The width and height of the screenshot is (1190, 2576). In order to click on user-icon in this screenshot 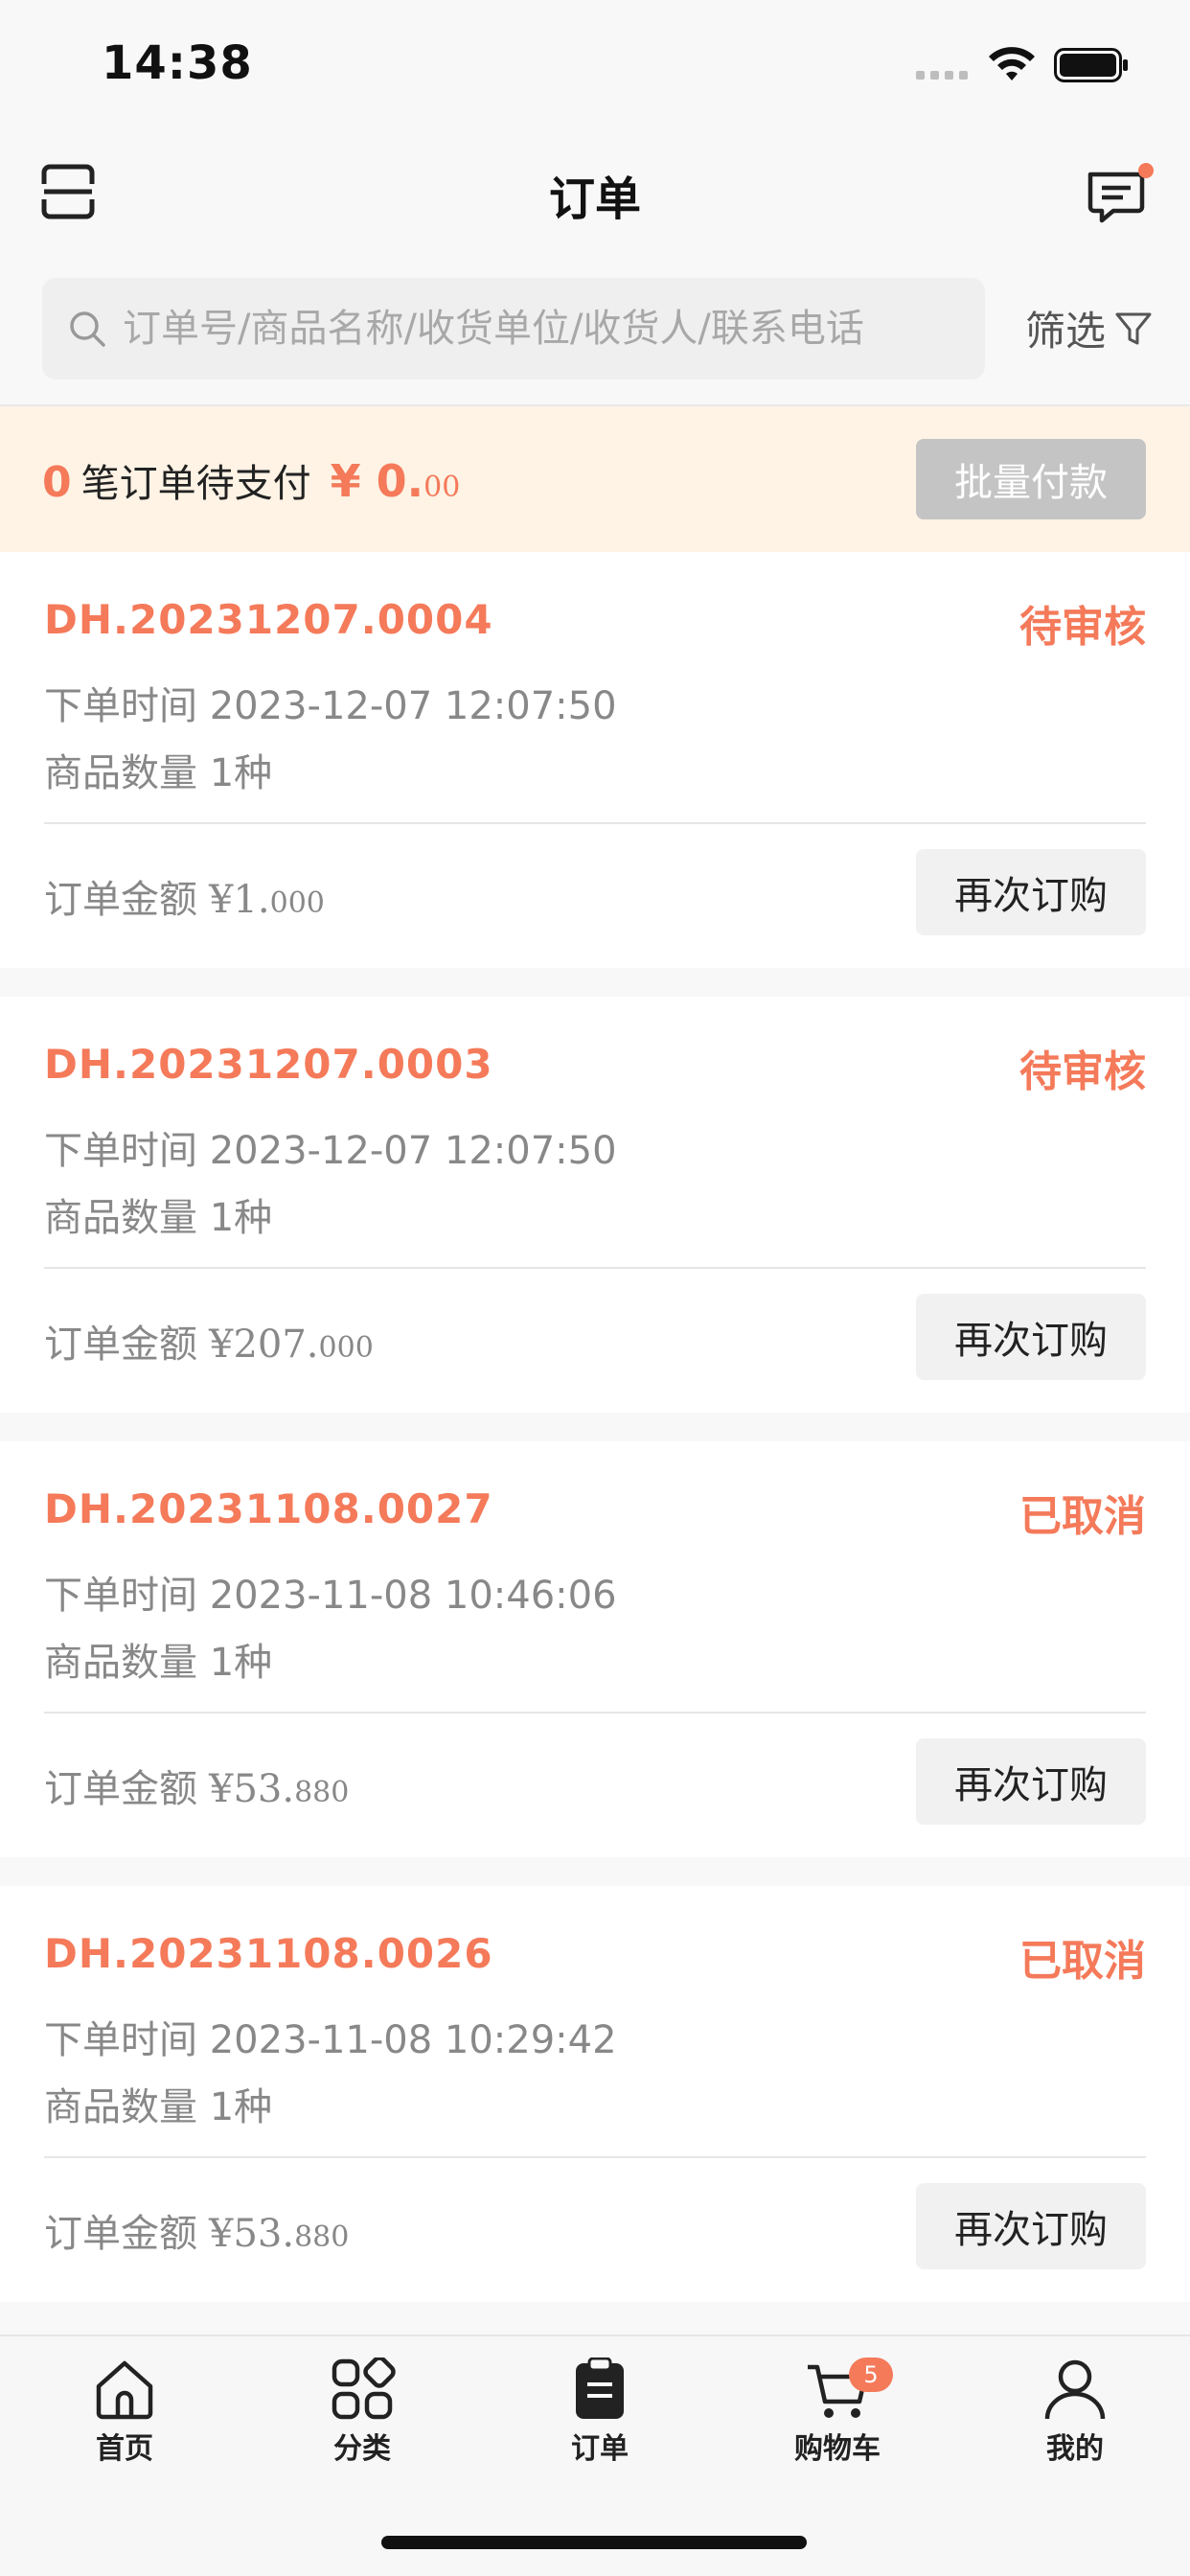, I will do `click(1075, 2389)`.